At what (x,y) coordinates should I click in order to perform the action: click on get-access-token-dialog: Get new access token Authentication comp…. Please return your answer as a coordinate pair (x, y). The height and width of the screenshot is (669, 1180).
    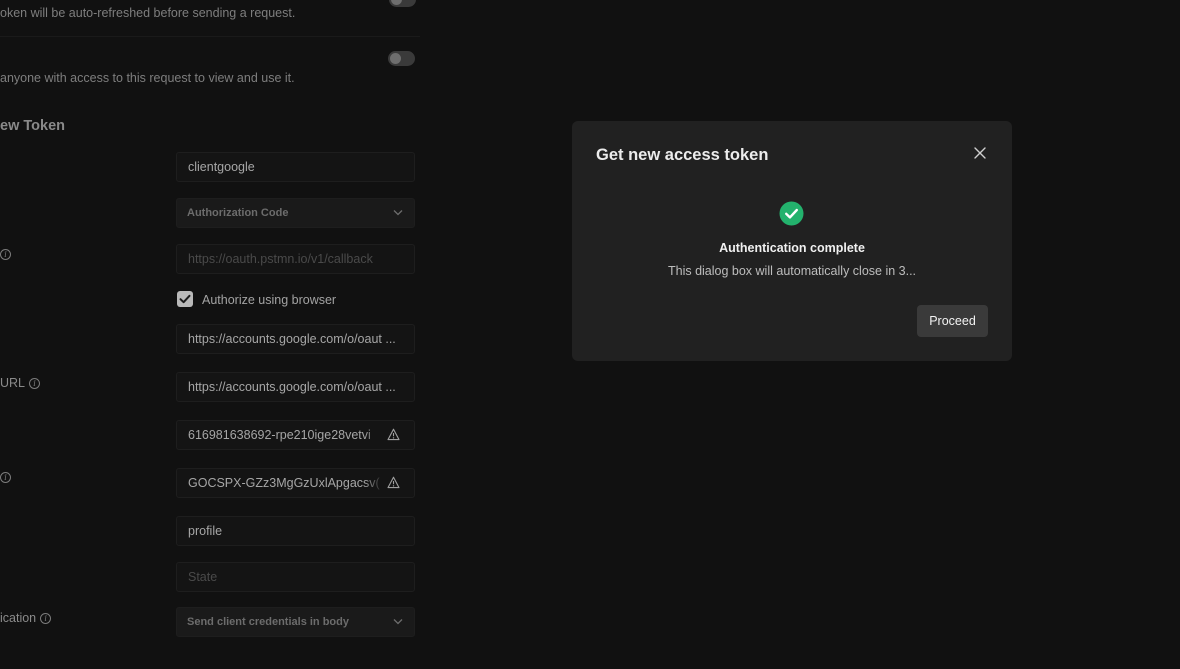
    Looking at the image, I should click on (792, 241).